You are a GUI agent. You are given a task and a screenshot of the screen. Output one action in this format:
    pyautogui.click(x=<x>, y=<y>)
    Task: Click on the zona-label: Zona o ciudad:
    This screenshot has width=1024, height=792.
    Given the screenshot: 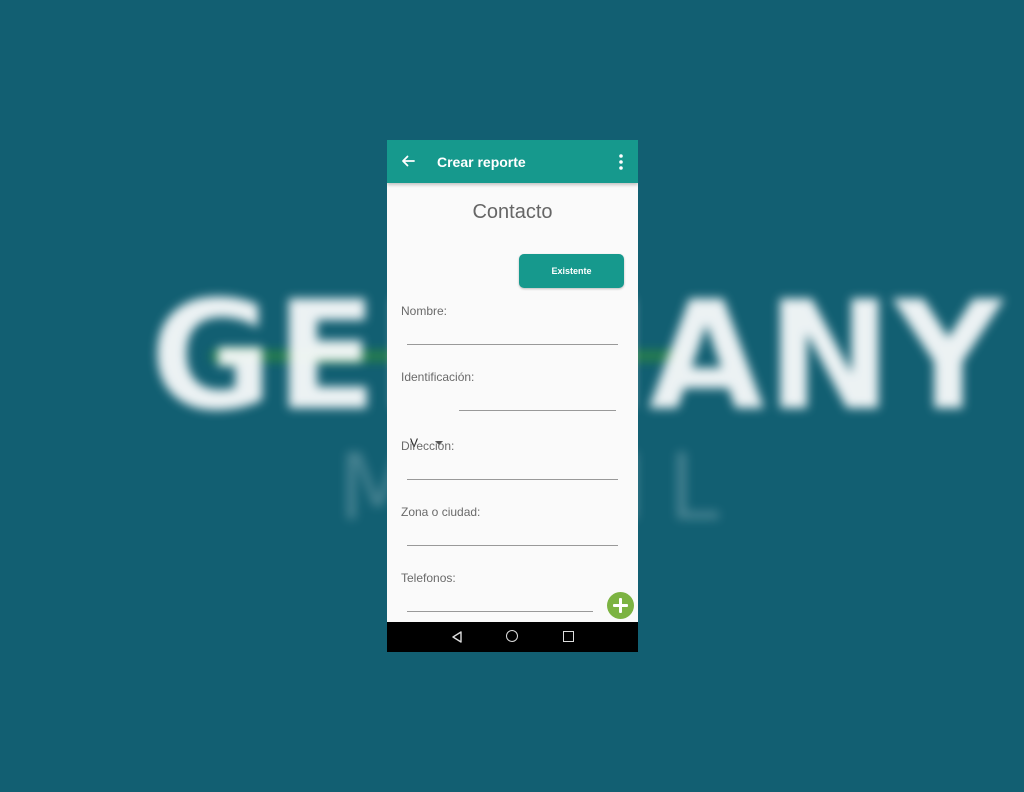 What is the action you would take?
    pyautogui.click(x=441, y=512)
    